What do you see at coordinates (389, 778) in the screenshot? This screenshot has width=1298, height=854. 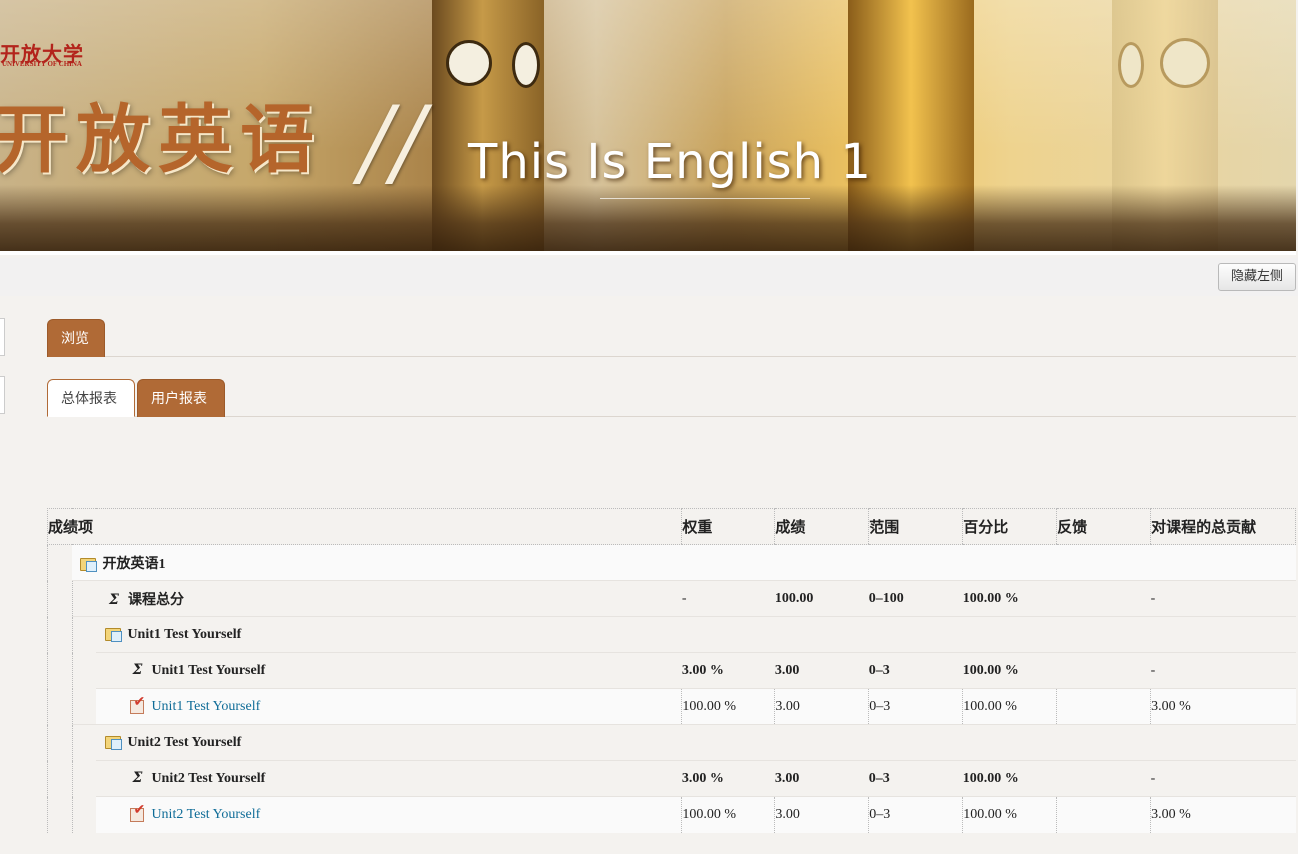 I see `total-name-cell: Σ Unit2 Test Yourself` at bounding box center [389, 778].